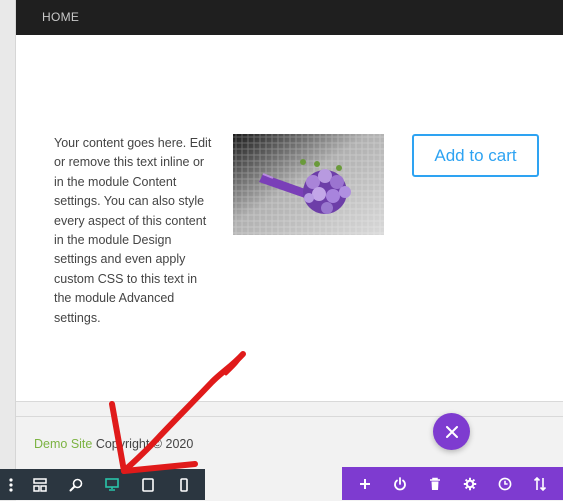 Image resolution: width=563 pixels, height=501 pixels. I want to click on layout-icon, so click(40, 484).